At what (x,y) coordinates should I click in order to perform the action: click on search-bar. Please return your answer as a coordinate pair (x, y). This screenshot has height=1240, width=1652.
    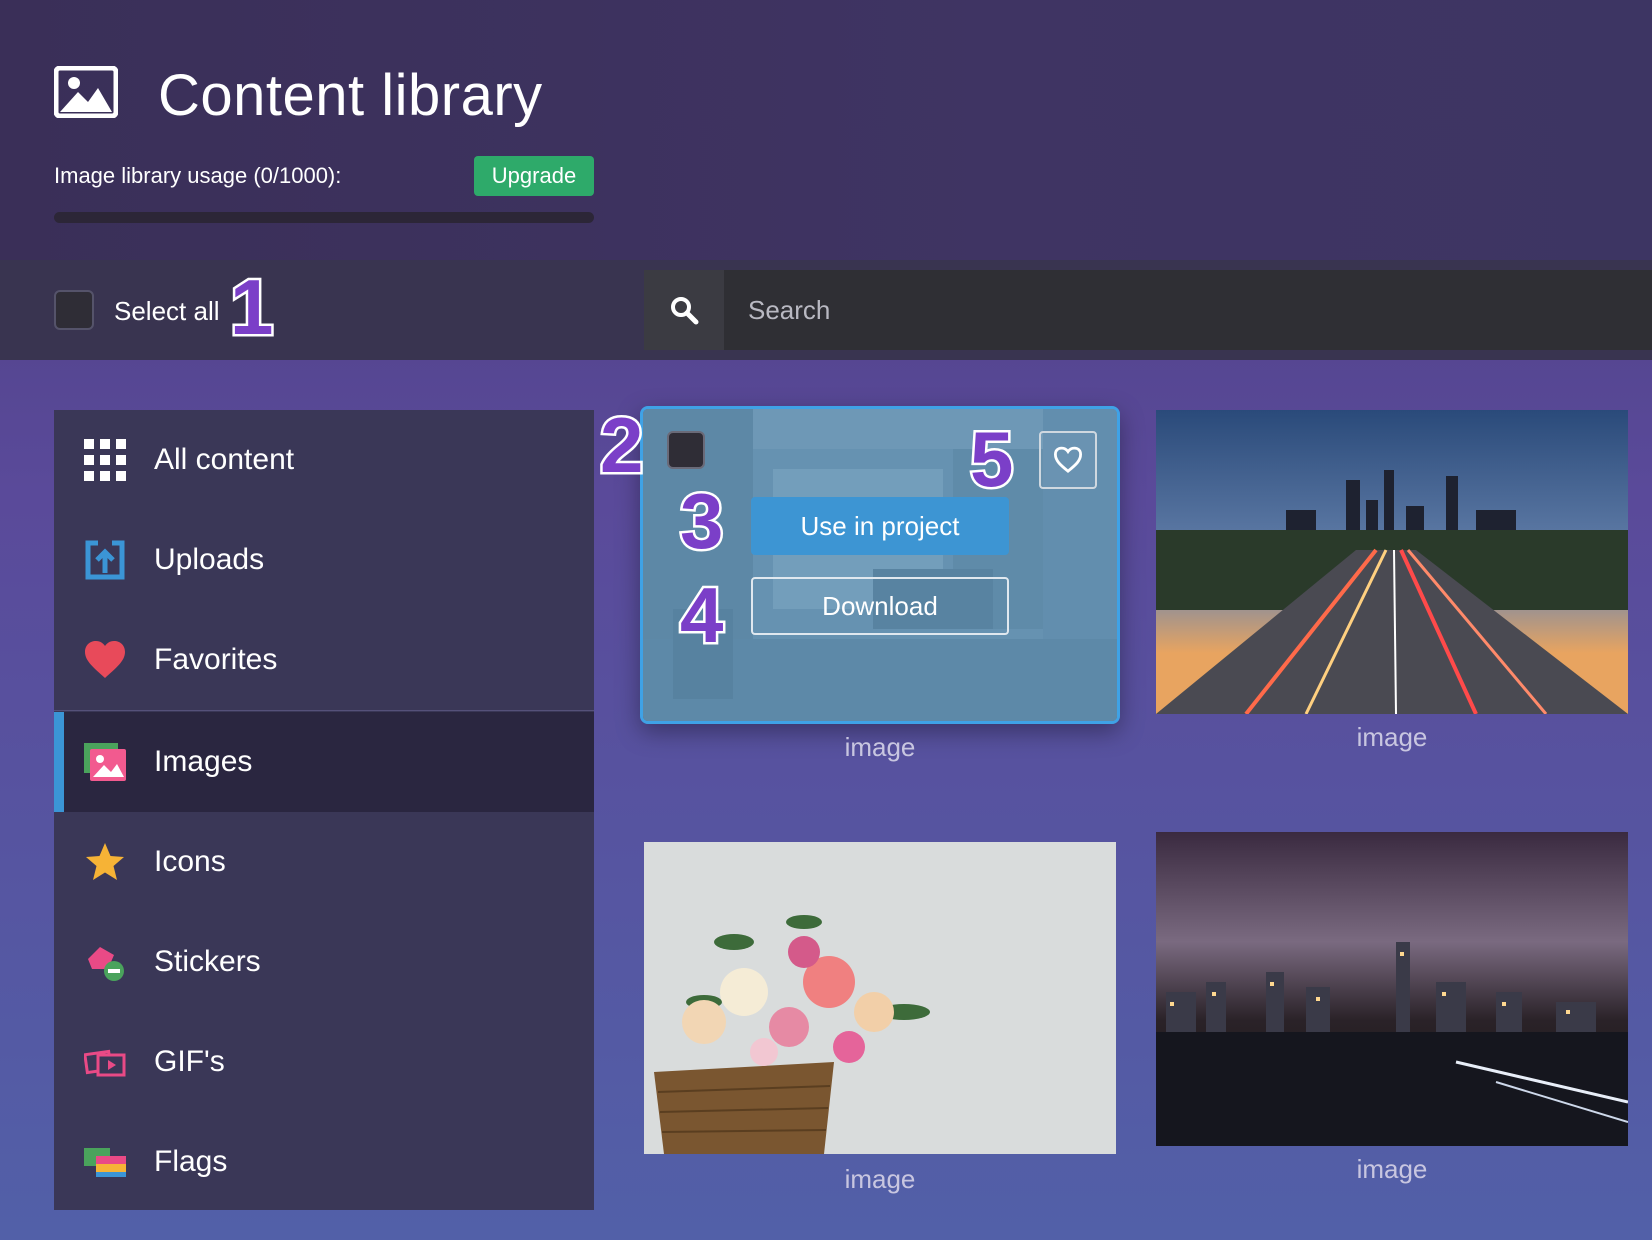
    Looking at the image, I should click on (1148, 310).